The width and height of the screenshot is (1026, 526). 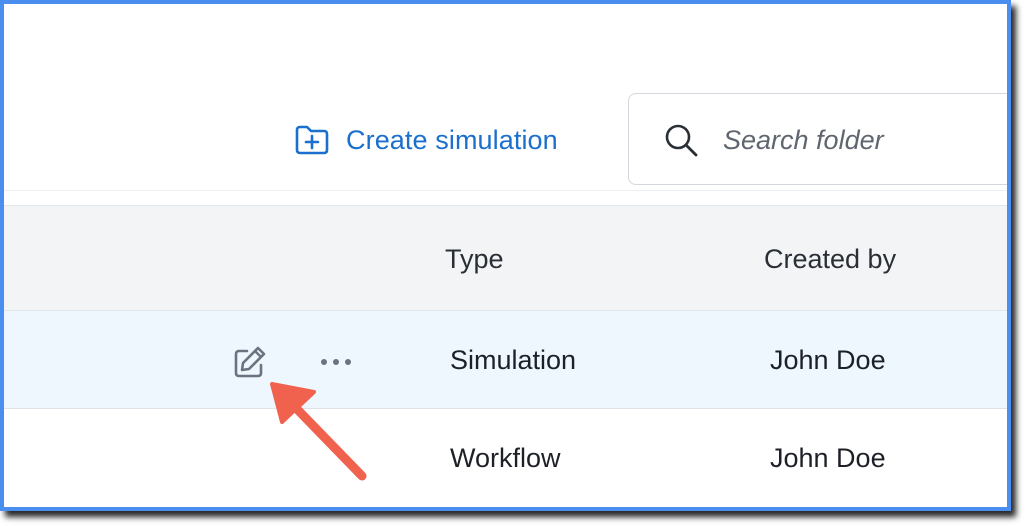 I want to click on search-input, so click(x=863, y=140).